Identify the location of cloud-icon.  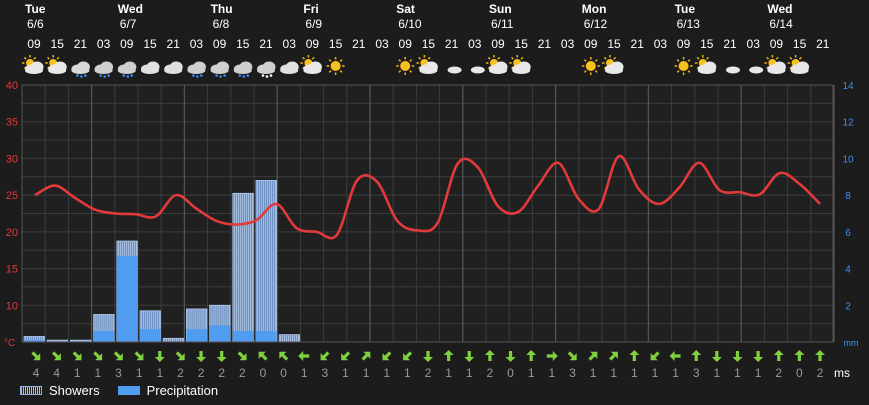
(173, 67).